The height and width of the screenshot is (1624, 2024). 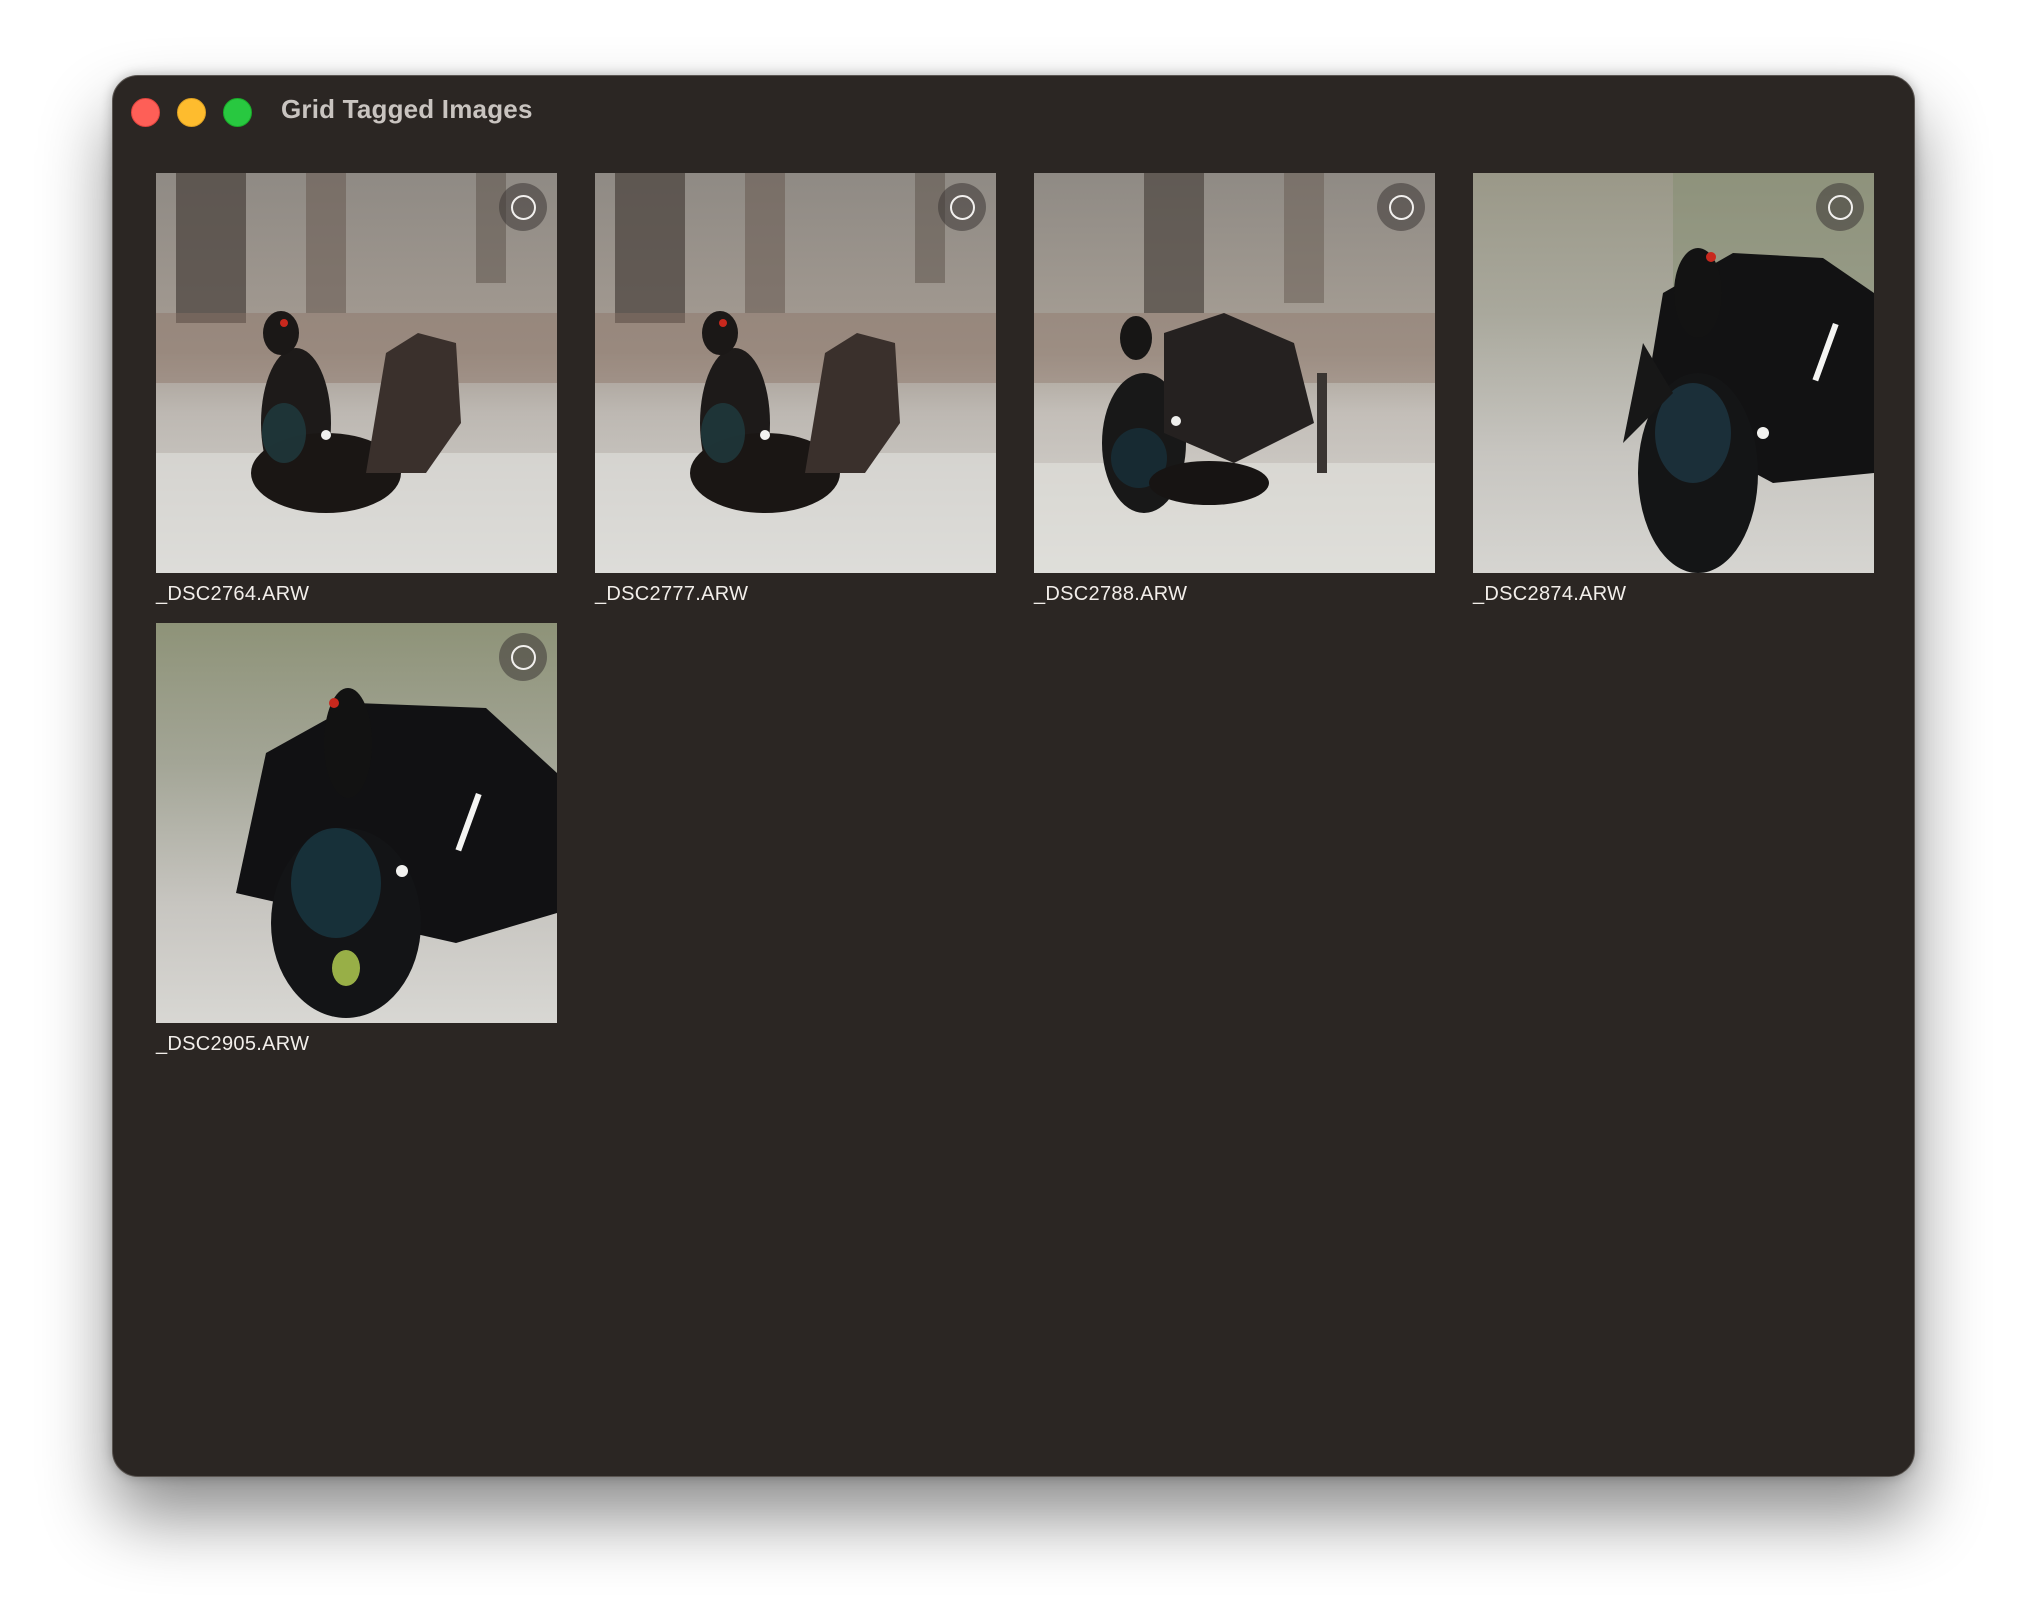 What do you see at coordinates (1550, 594) in the screenshot?
I see `image-filename: _DSC2874.ARW` at bounding box center [1550, 594].